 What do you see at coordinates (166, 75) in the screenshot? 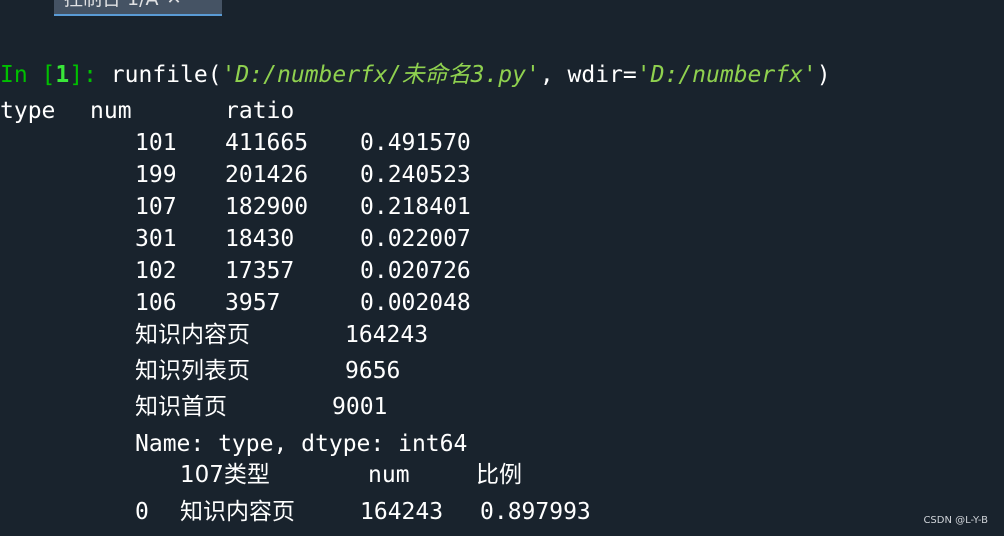
I see `code-runfile: runfile(` at bounding box center [166, 75].